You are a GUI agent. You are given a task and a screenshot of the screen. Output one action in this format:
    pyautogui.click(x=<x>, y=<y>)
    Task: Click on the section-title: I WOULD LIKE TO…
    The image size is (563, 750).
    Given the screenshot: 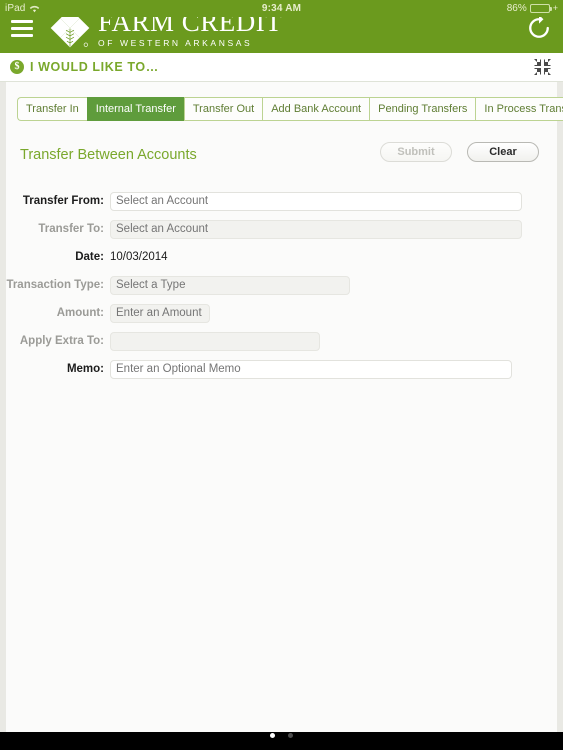 What is the action you would take?
    pyautogui.click(x=94, y=67)
    